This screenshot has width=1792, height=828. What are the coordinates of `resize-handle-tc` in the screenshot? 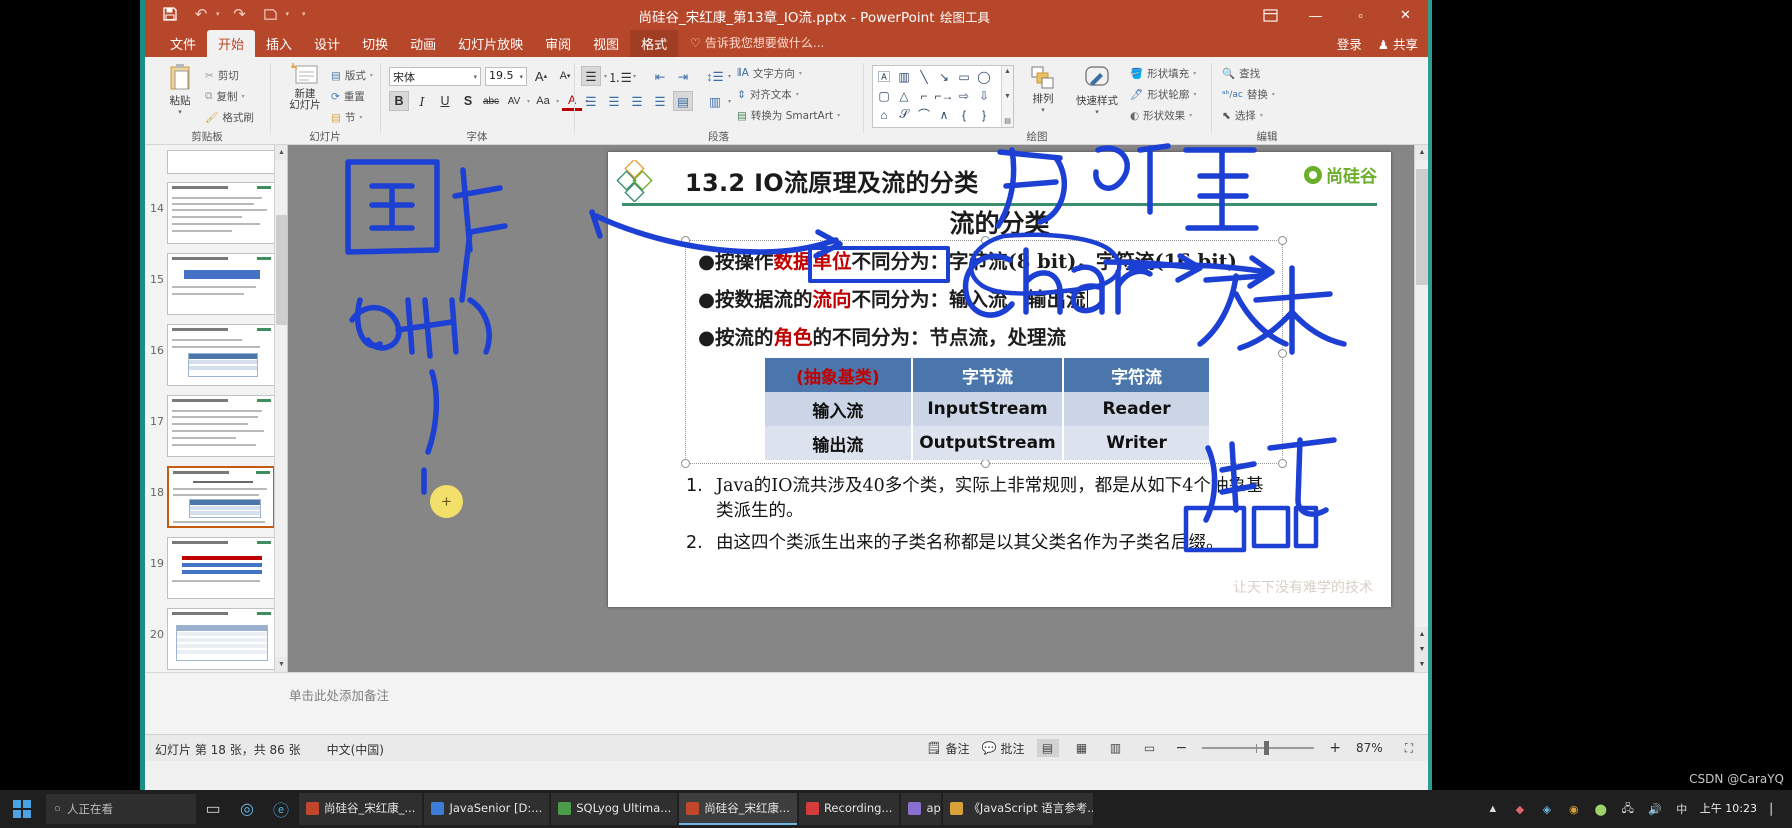 It's located at (985, 240).